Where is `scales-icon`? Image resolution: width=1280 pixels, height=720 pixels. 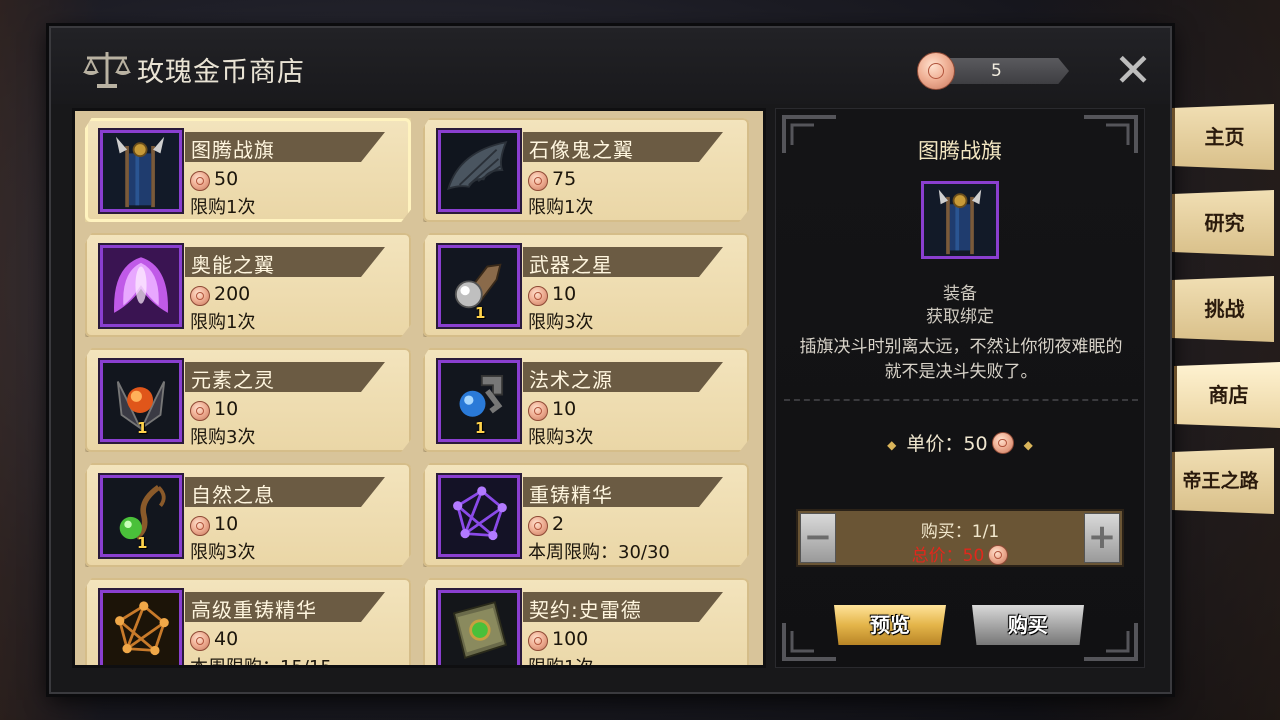
scales-icon is located at coordinates (107, 70).